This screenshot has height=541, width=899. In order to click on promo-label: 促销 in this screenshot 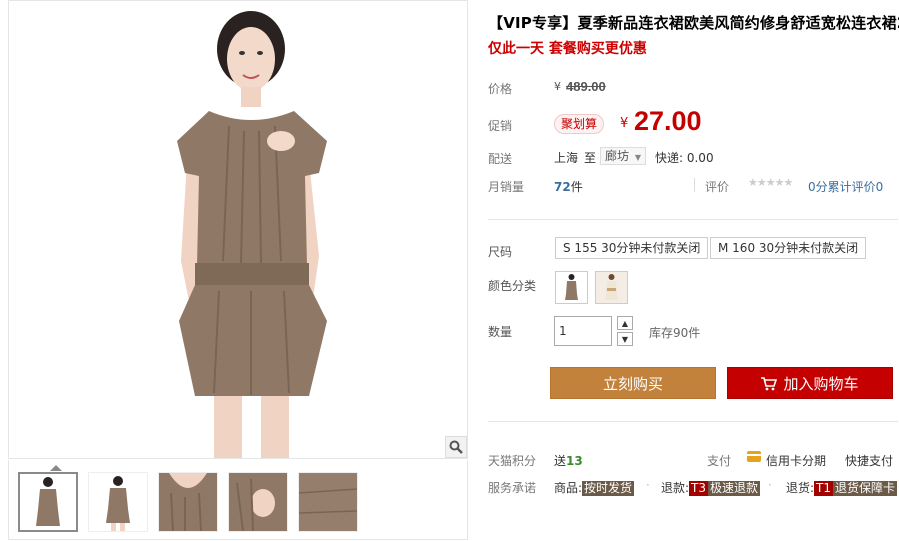, I will do `click(500, 126)`.